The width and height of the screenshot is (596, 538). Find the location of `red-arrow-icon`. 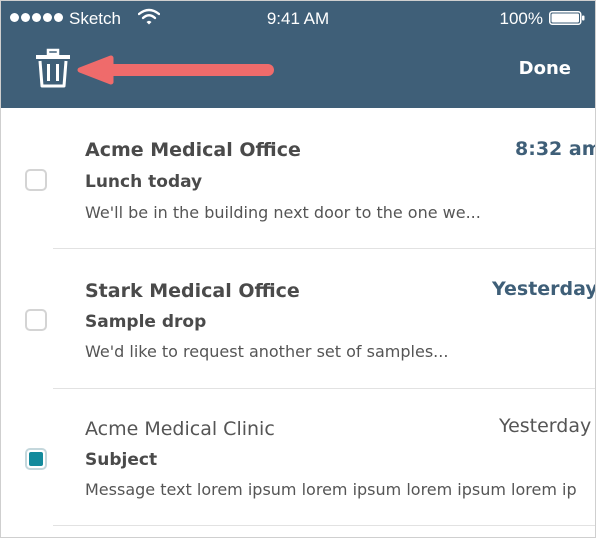

red-arrow-icon is located at coordinates (175, 70).